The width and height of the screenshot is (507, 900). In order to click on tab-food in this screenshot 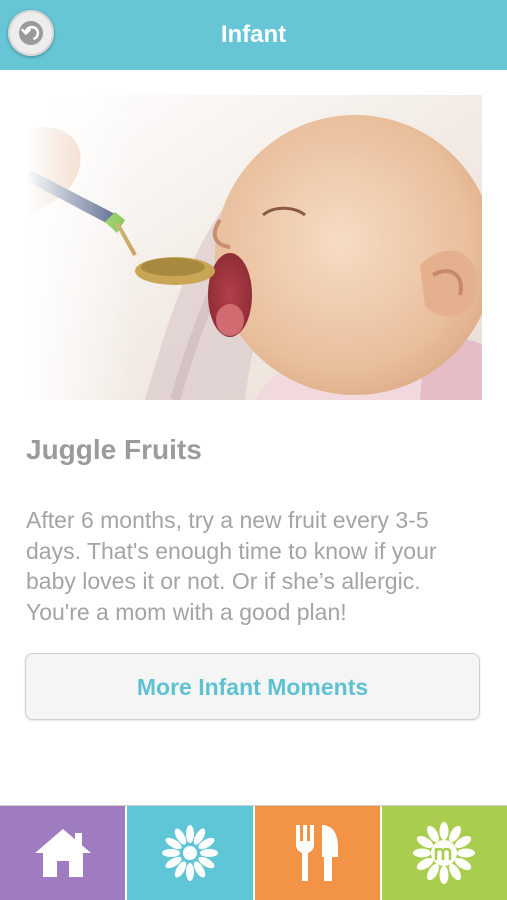, I will do `click(318, 853)`.